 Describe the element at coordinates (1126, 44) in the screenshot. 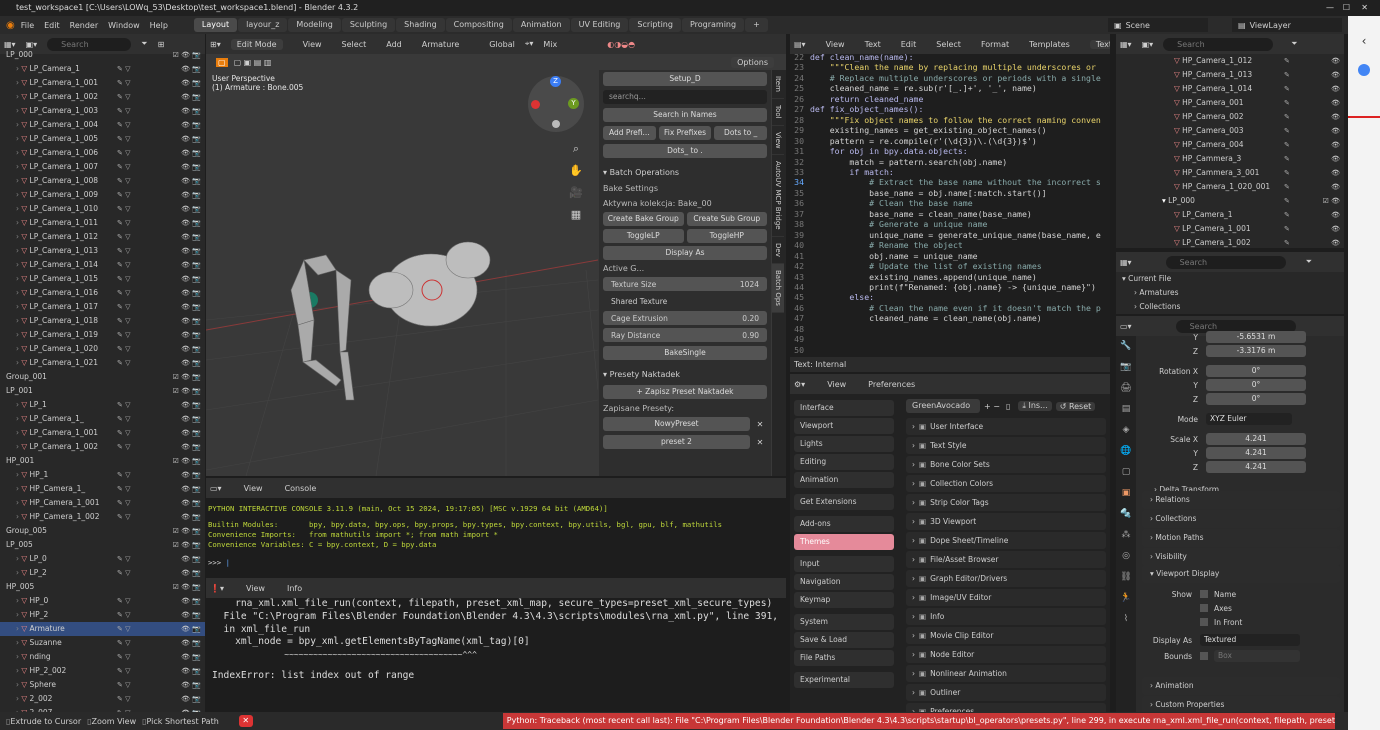

I see `editor-type-icon: ▦▾` at that location.